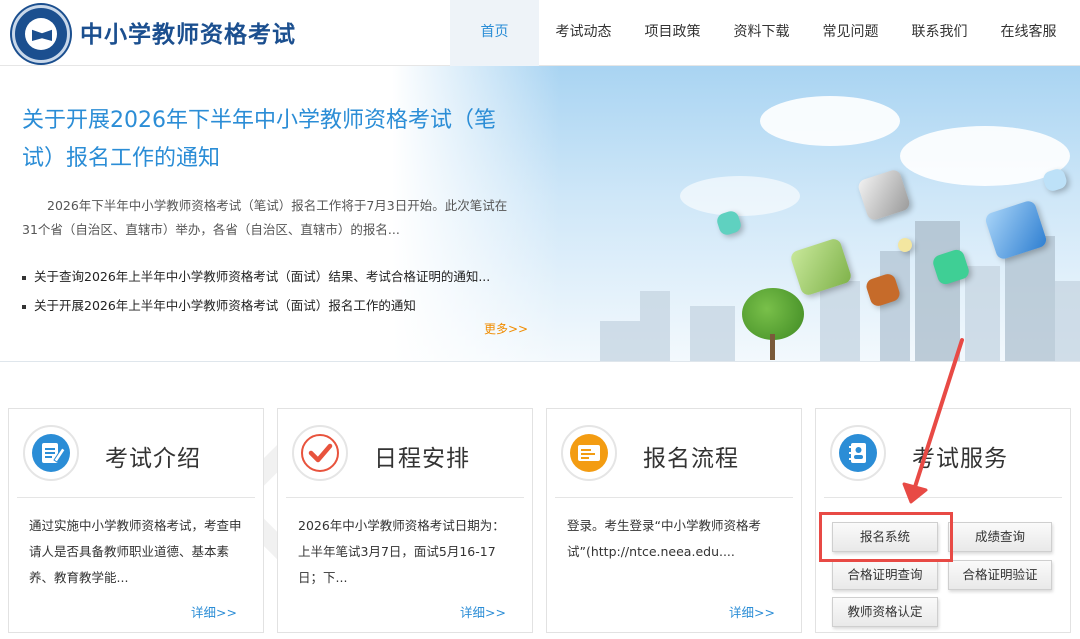 This screenshot has height=639, width=1080. What do you see at coordinates (1000, 575) in the screenshot?
I see `certificate-verify-button: 合格证明验证` at bounding box center [1000, 575].